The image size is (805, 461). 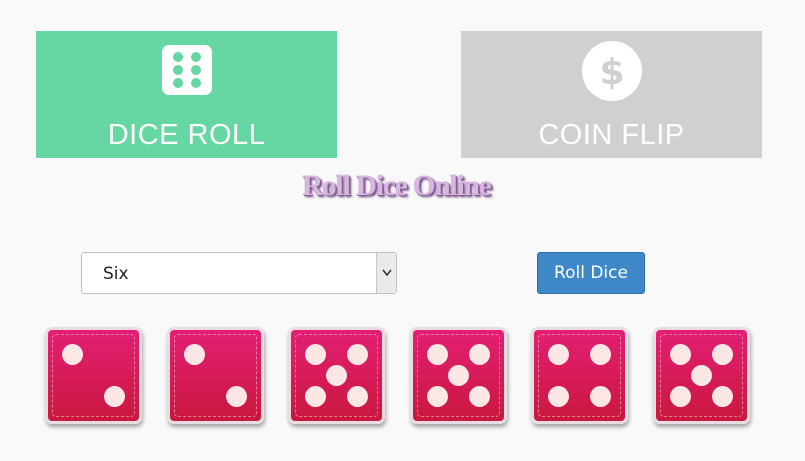 I want to click on tab-coin-flip: $ COIN FLIP, so click(x=611, y=94).